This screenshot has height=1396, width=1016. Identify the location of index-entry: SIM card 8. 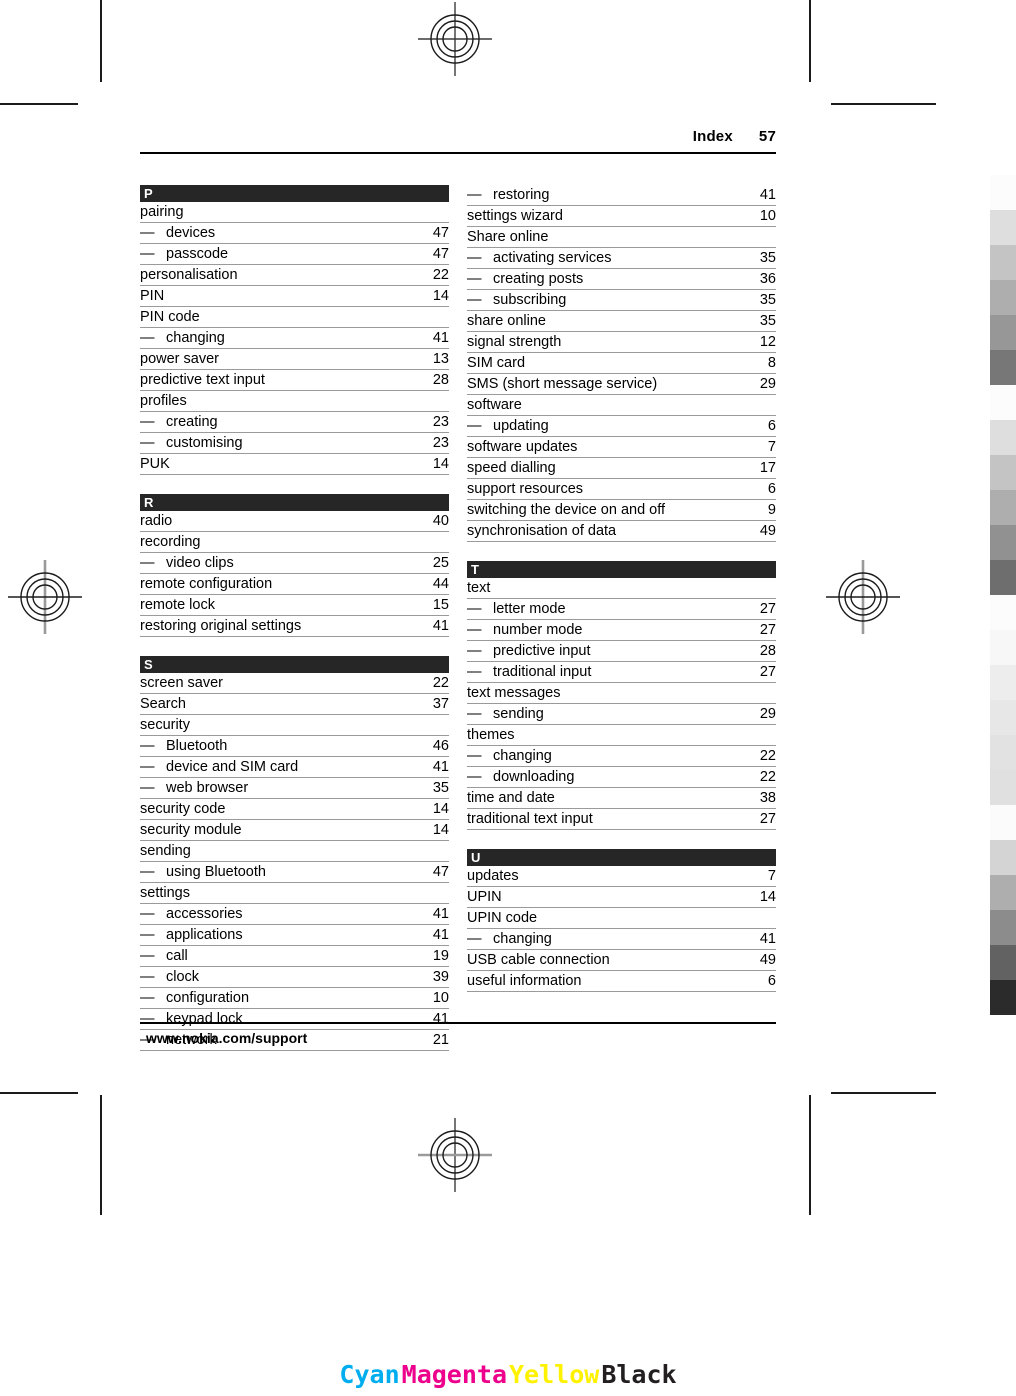
(621, 363).